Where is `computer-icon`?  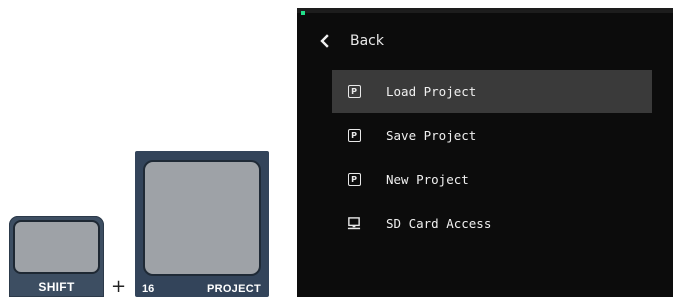 computer-icon is located at coordinates (354, 224).